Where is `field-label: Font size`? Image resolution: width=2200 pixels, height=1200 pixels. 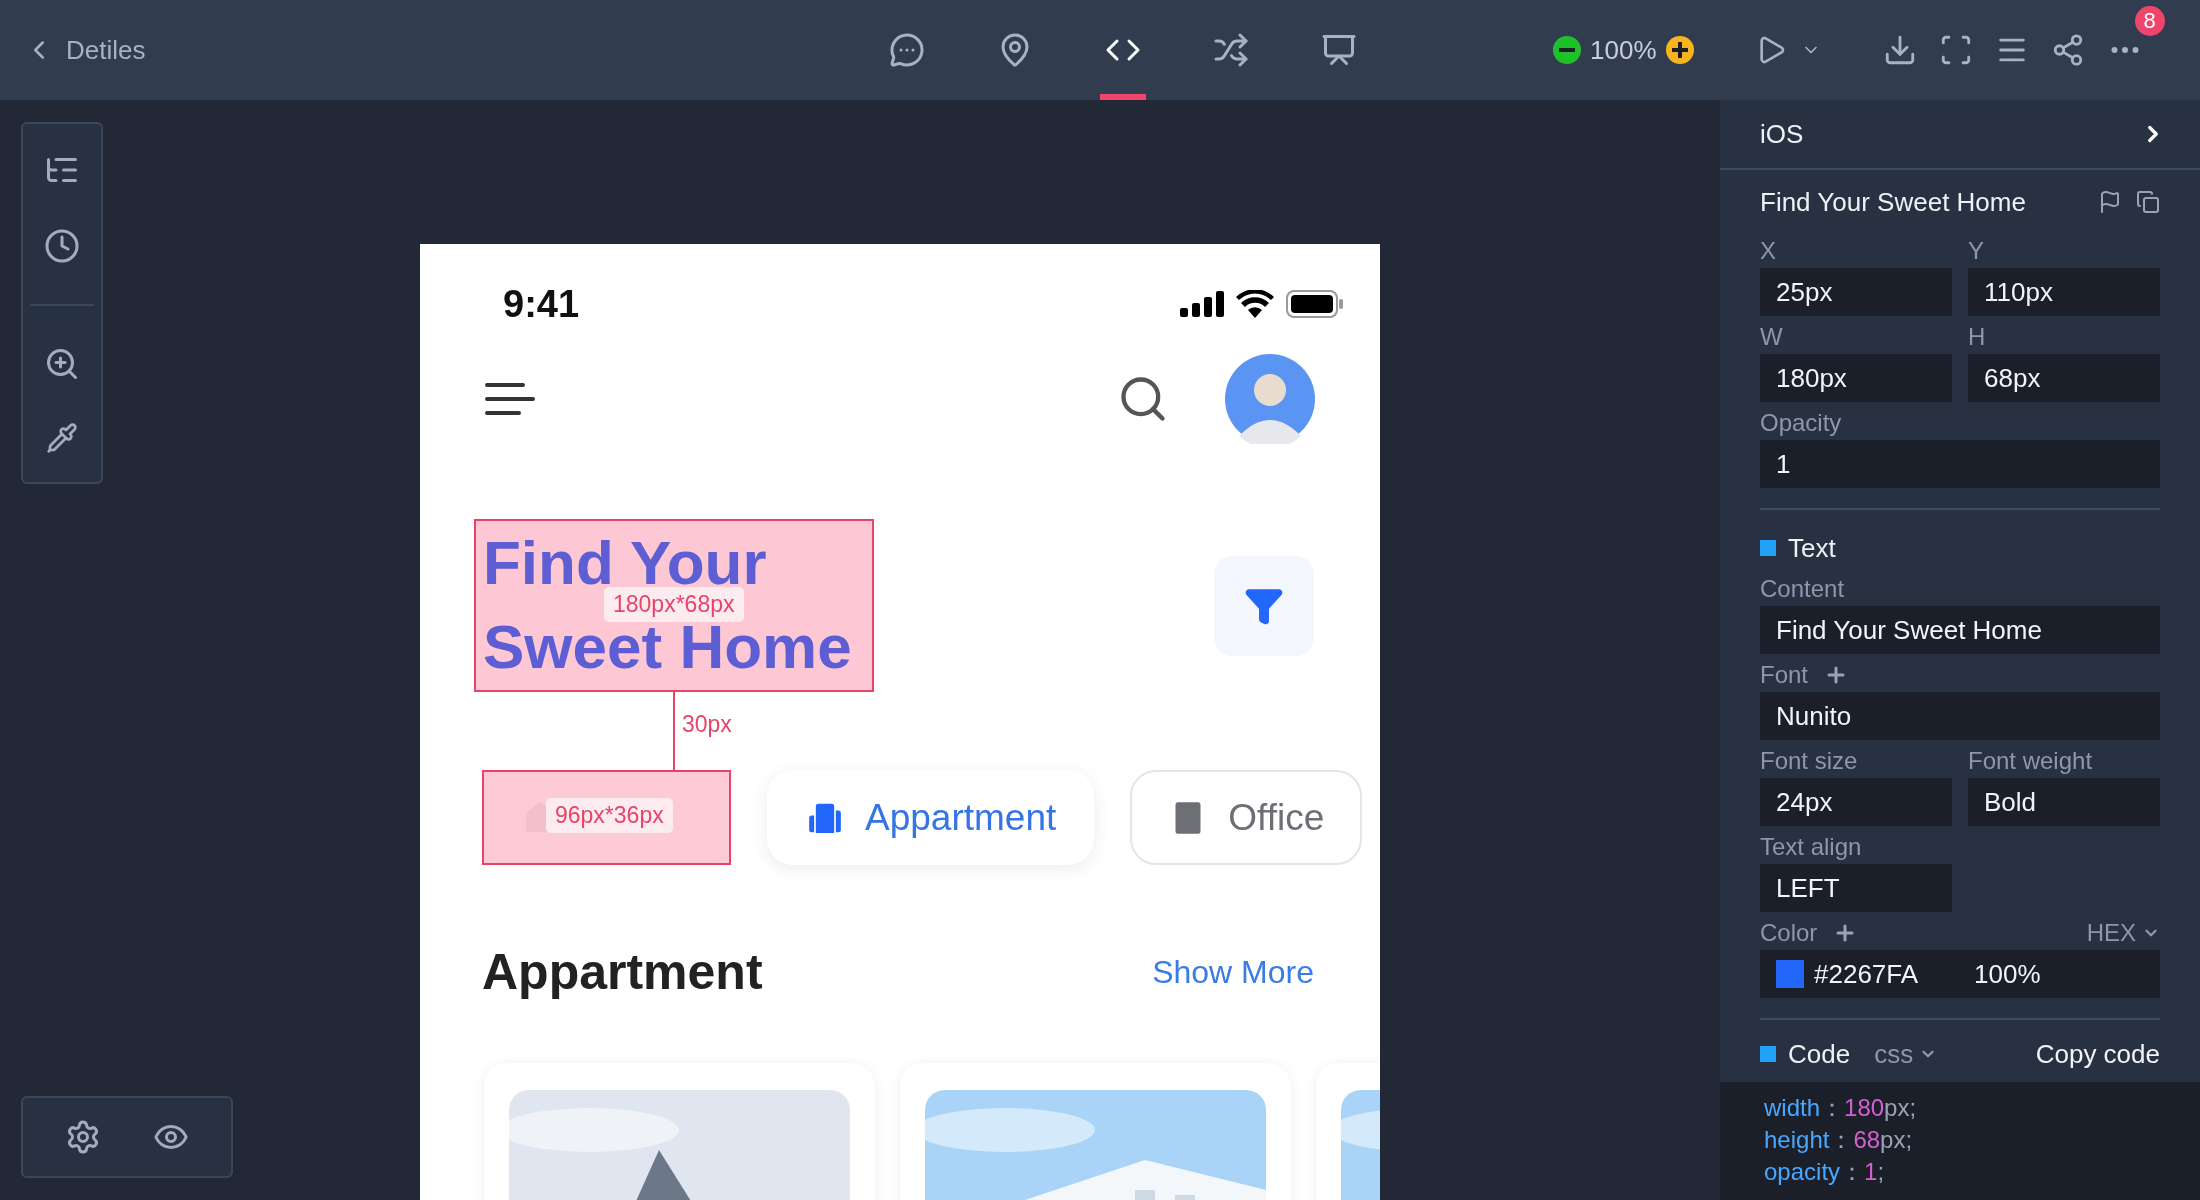 field-label: Font size is located at coordinates (1809, 761).